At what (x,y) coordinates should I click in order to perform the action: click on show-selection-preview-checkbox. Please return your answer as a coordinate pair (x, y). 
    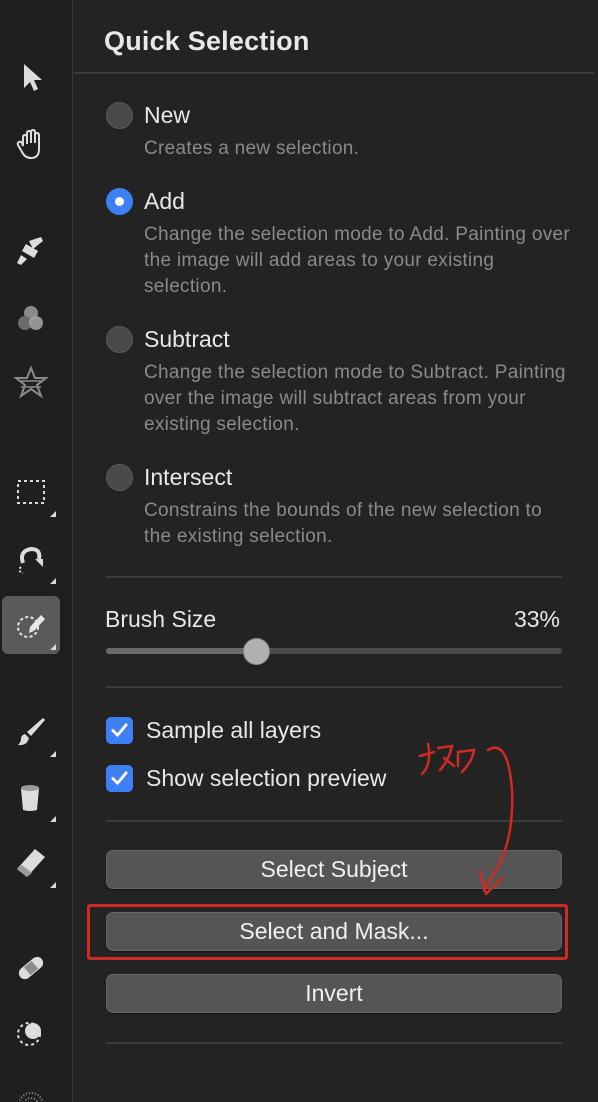
    Looking at the image, I should click on (119, 778).